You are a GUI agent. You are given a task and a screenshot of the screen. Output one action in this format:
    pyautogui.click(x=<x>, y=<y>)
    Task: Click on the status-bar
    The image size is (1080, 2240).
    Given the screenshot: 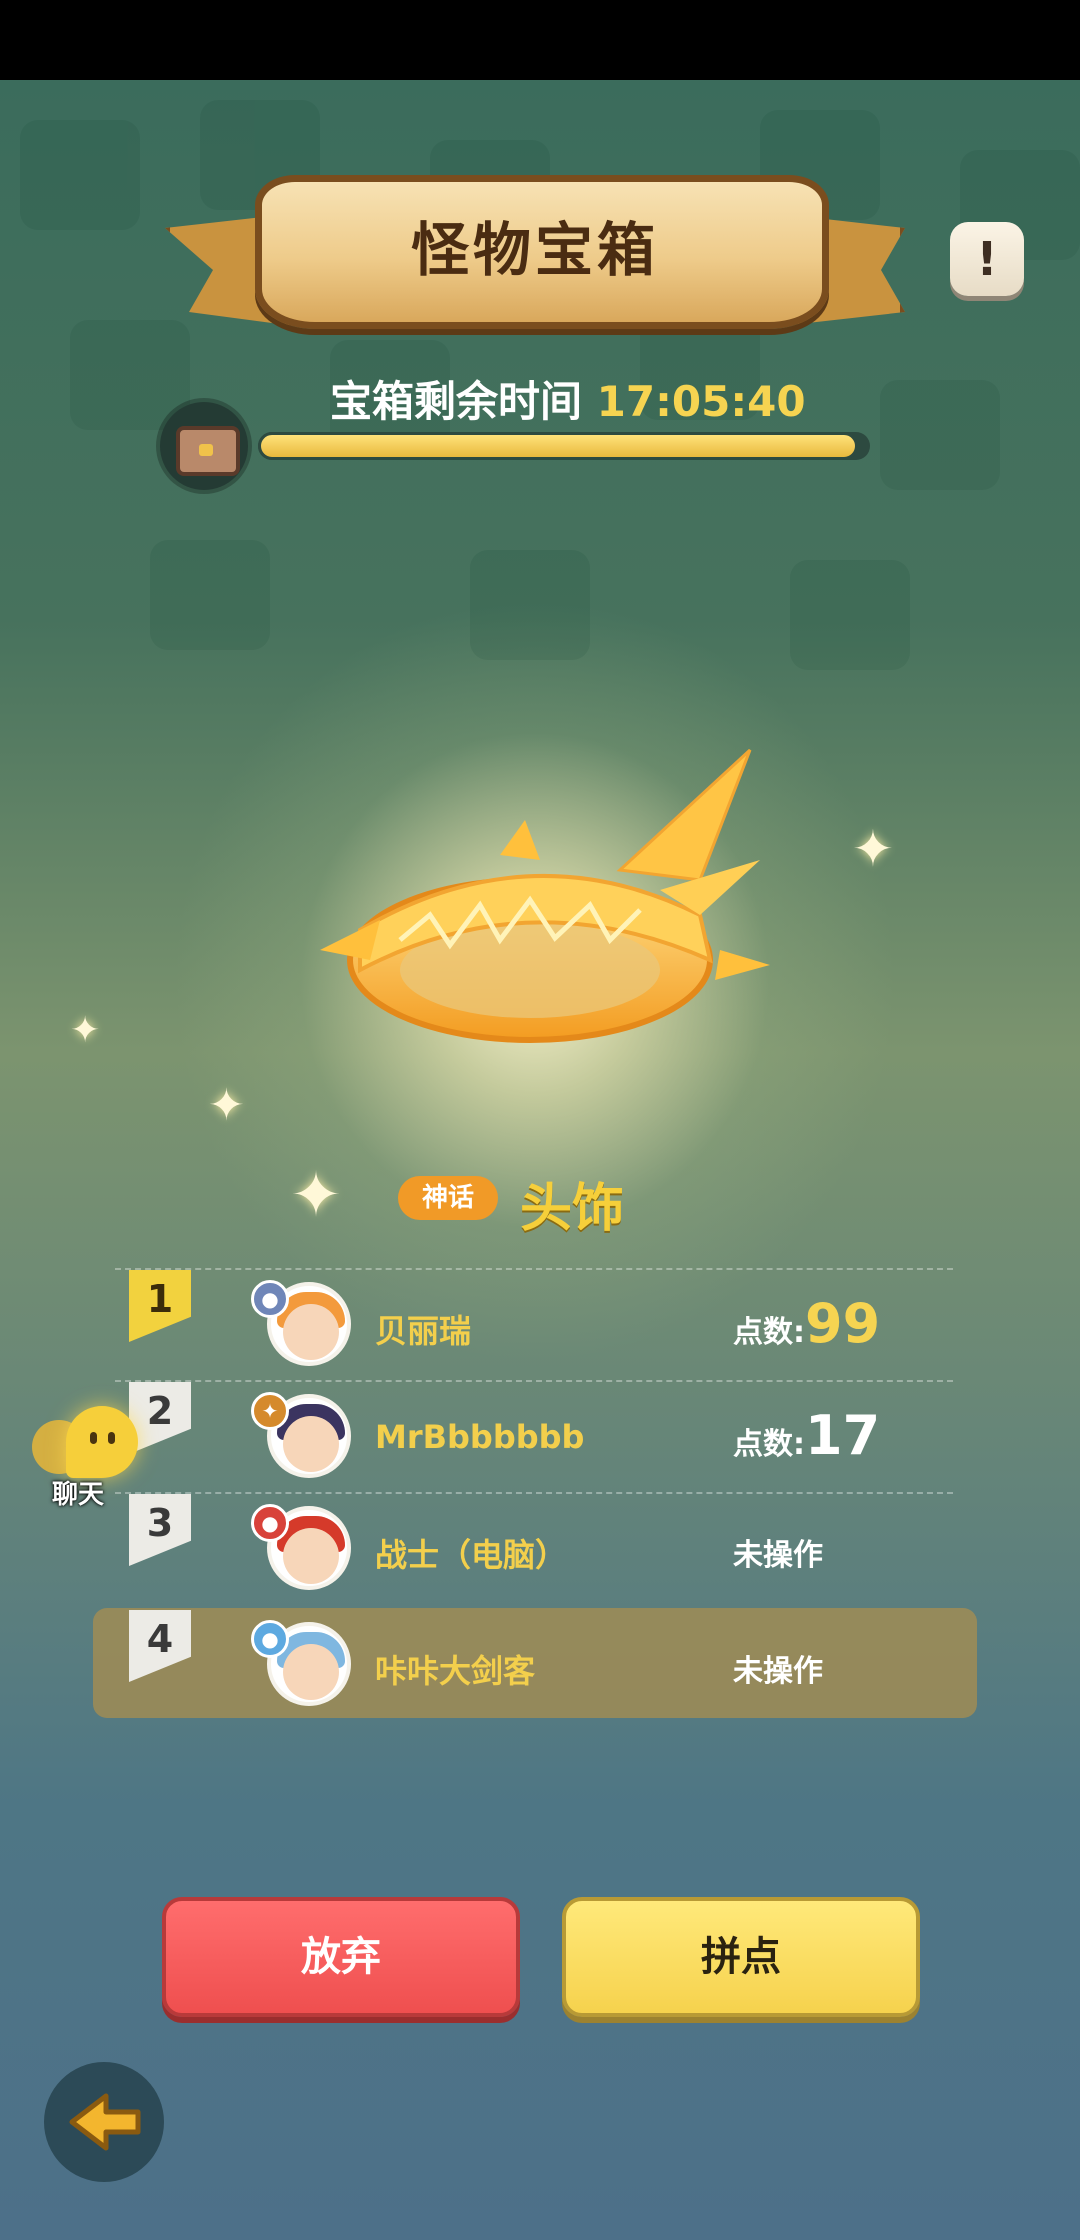 What is the action you would take?
    pyautogui.click(x=540, y=40)
    